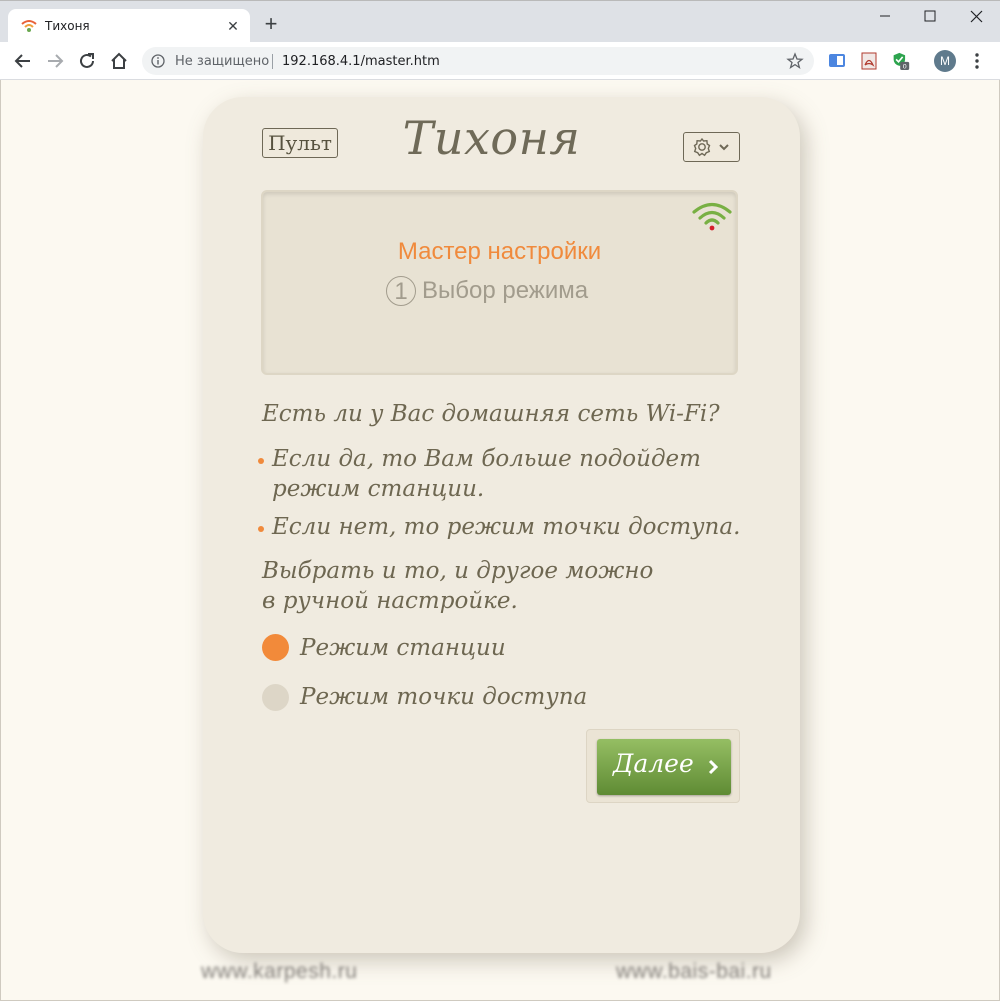 This screenshot has width=1000, height=1001. Describe the element at coordinates (694, 972) in the screenshot. I see `footer-link-baisbai: www.bais-bai.ru` at that location.